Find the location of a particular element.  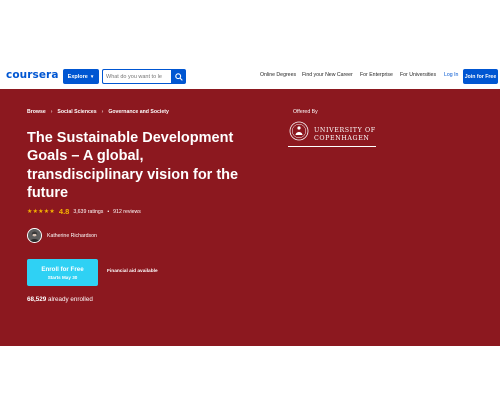

university-name: UNIVERSITY OF COPENHAGEN is located at coordinates (345, 135).